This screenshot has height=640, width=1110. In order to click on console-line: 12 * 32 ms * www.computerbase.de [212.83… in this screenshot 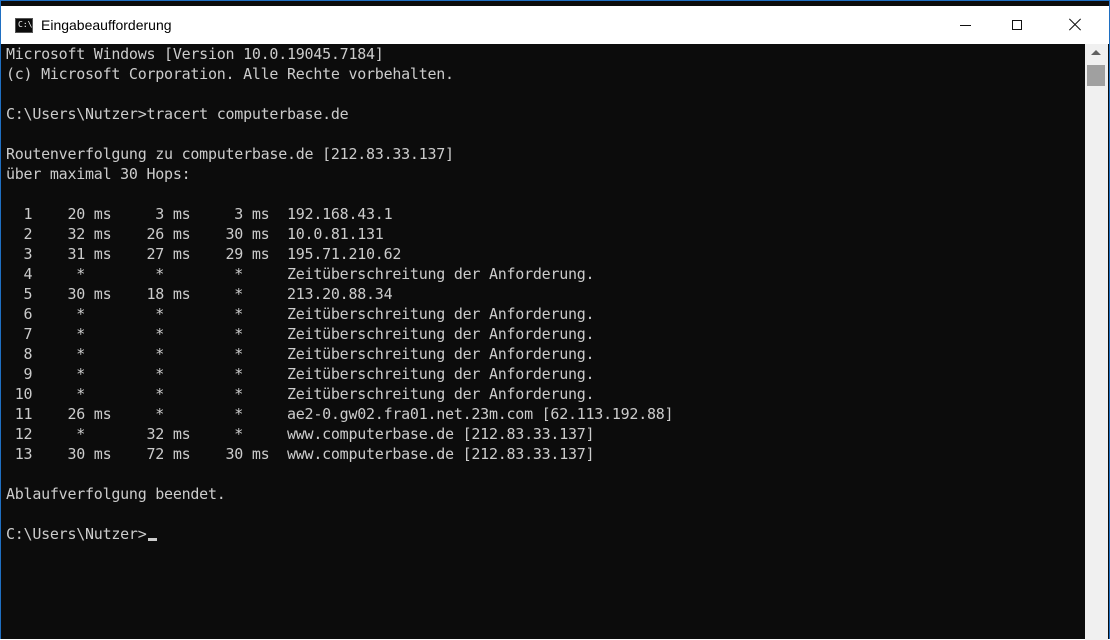, I will do `click(300, 434)`.